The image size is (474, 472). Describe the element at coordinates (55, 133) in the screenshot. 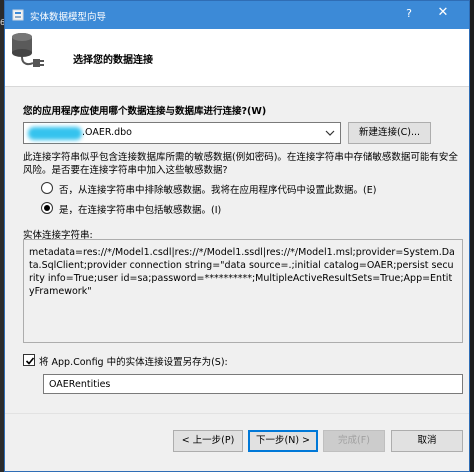

I see `redacted-server-name` at that location.